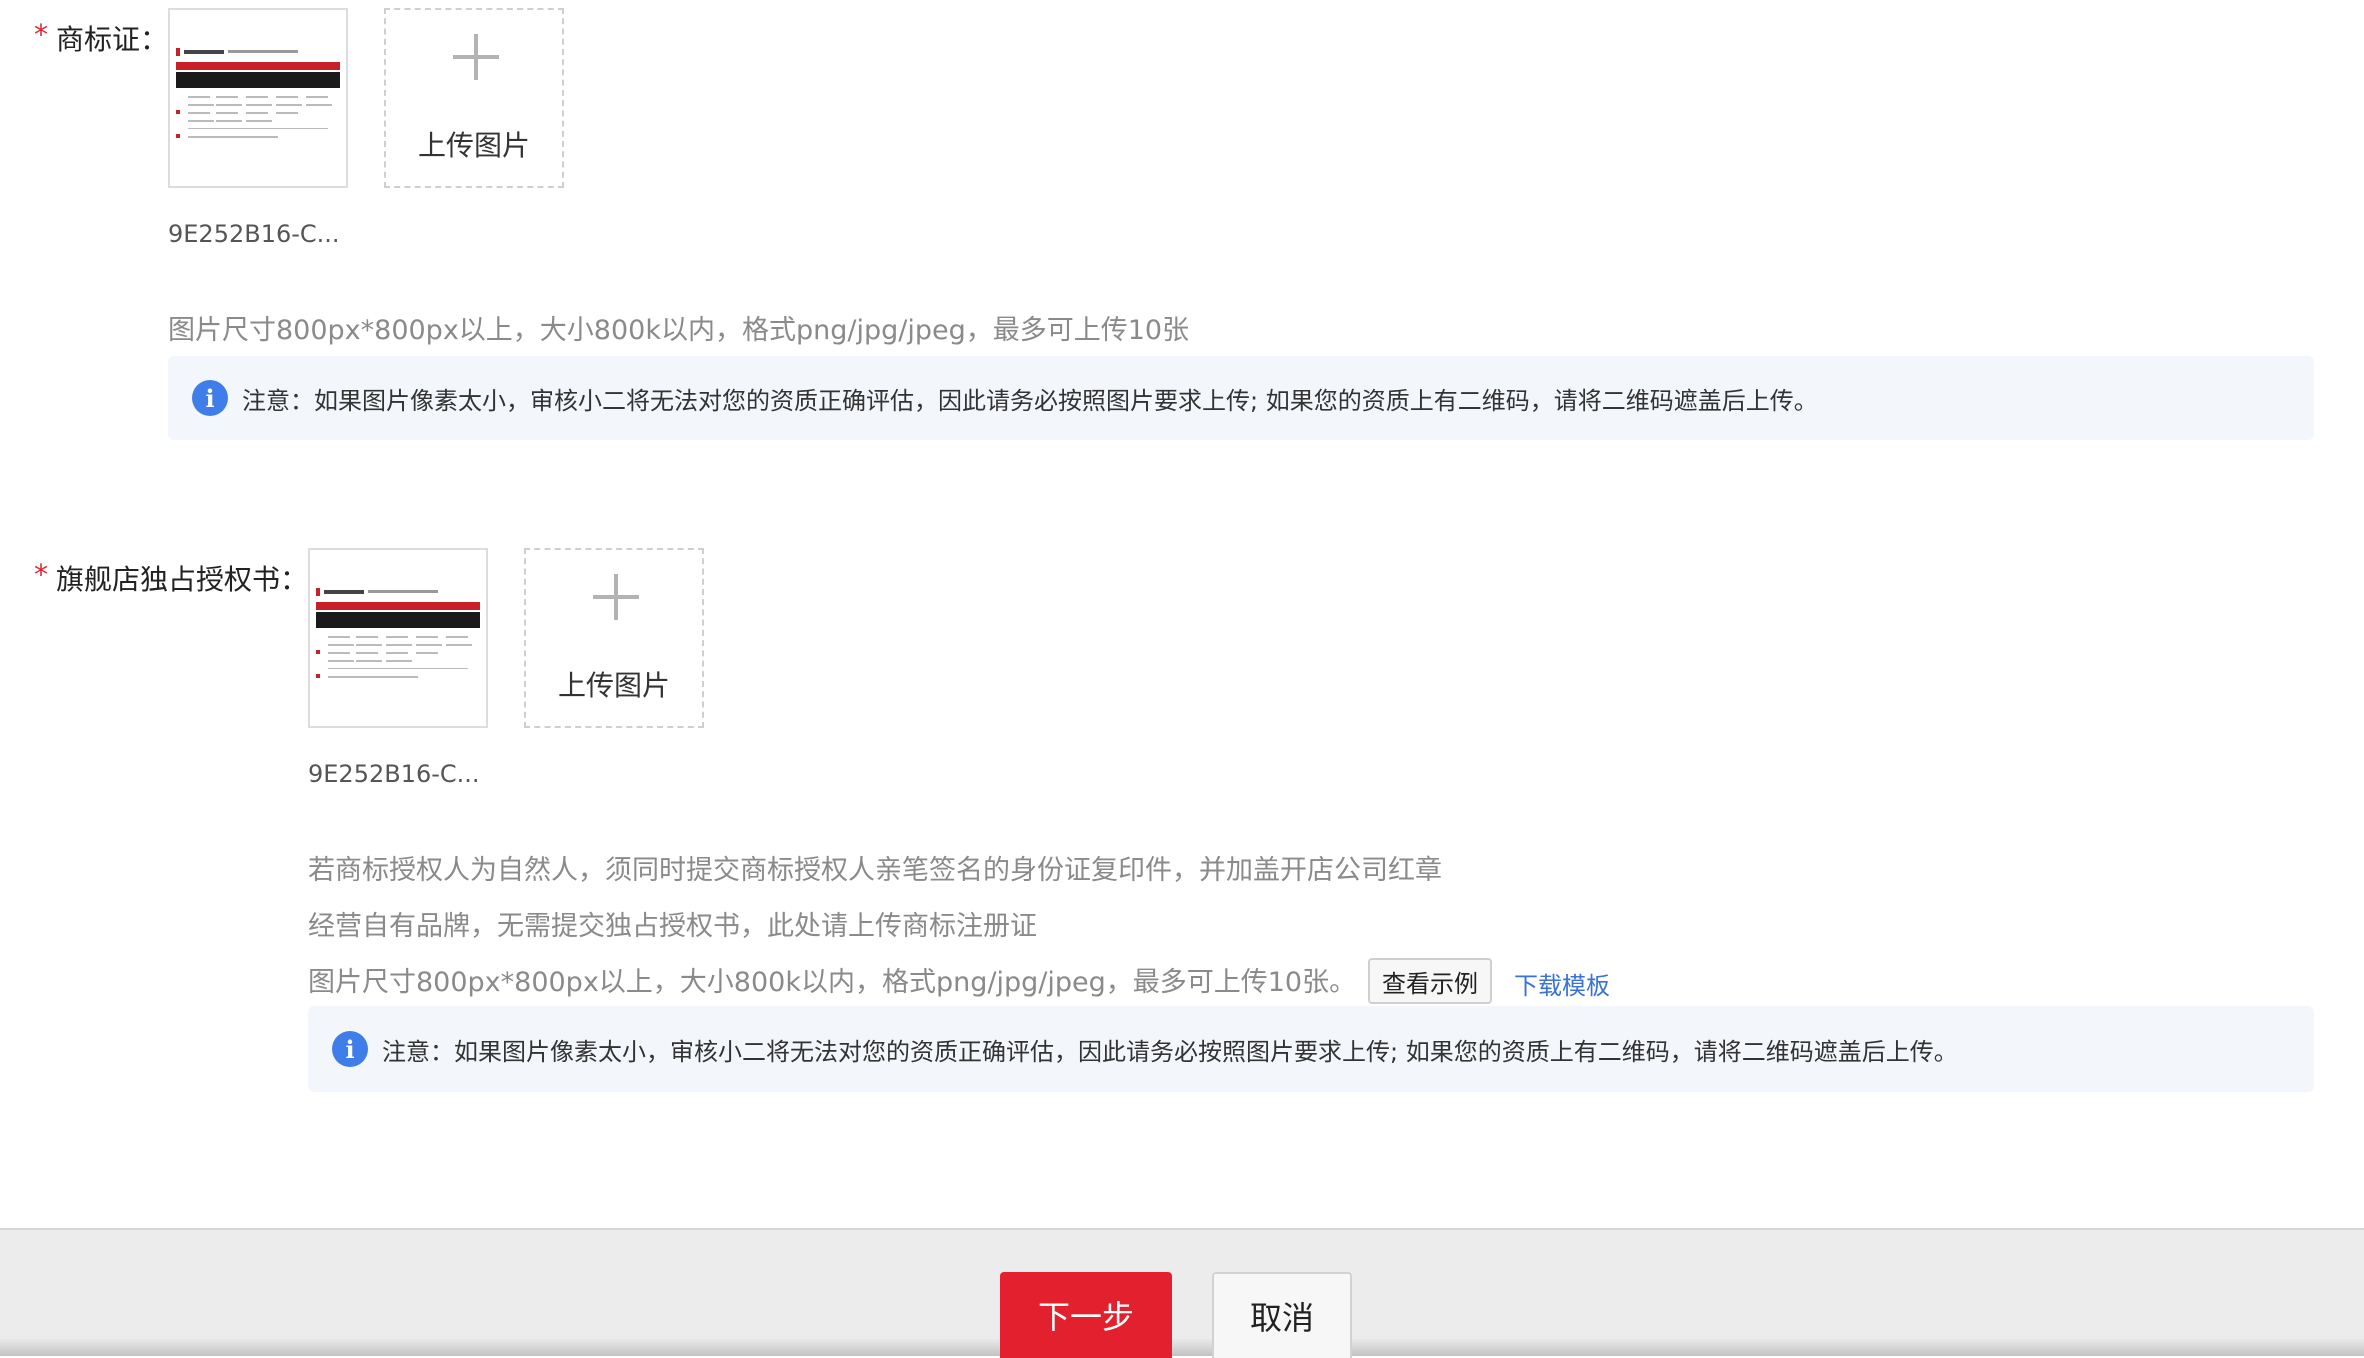 This screenshot has height=1358, width=2364. Describe the element at coordinates (112, 39) in the screenshot. I see `trademark-label: 商标证：` at that location.